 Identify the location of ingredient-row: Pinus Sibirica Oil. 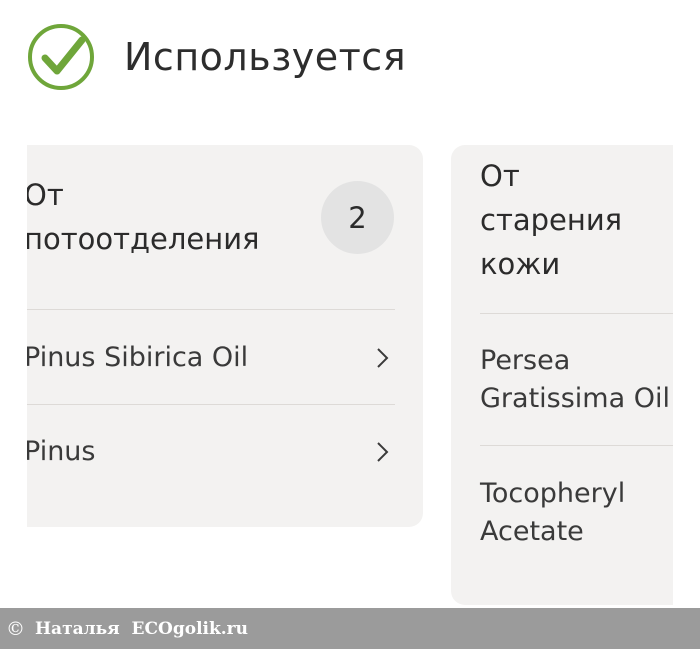
(137, 358).